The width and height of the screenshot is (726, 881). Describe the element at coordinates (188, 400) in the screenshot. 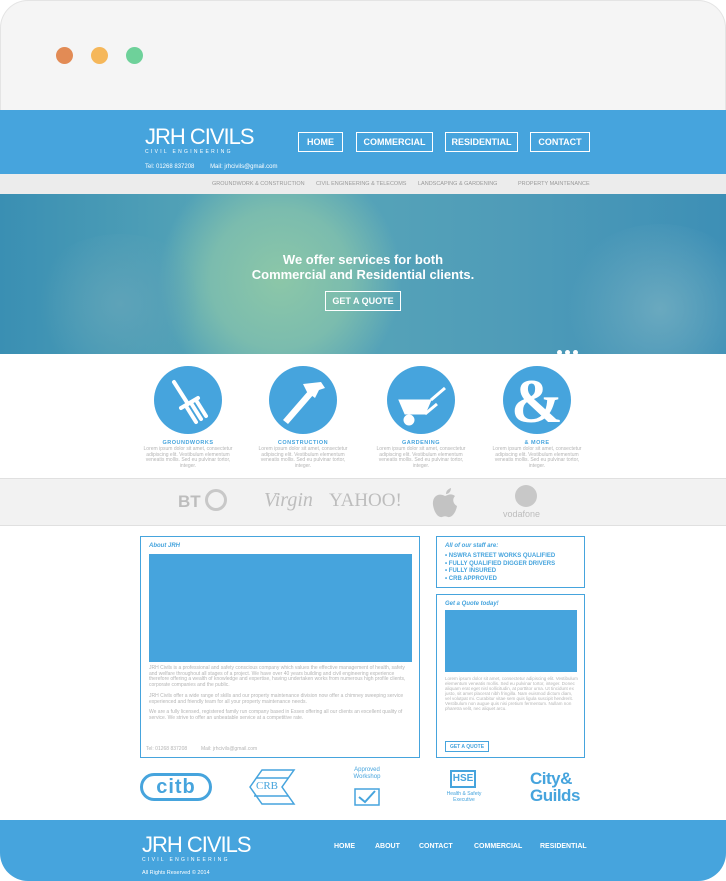

I see `fork-icon` at that location.